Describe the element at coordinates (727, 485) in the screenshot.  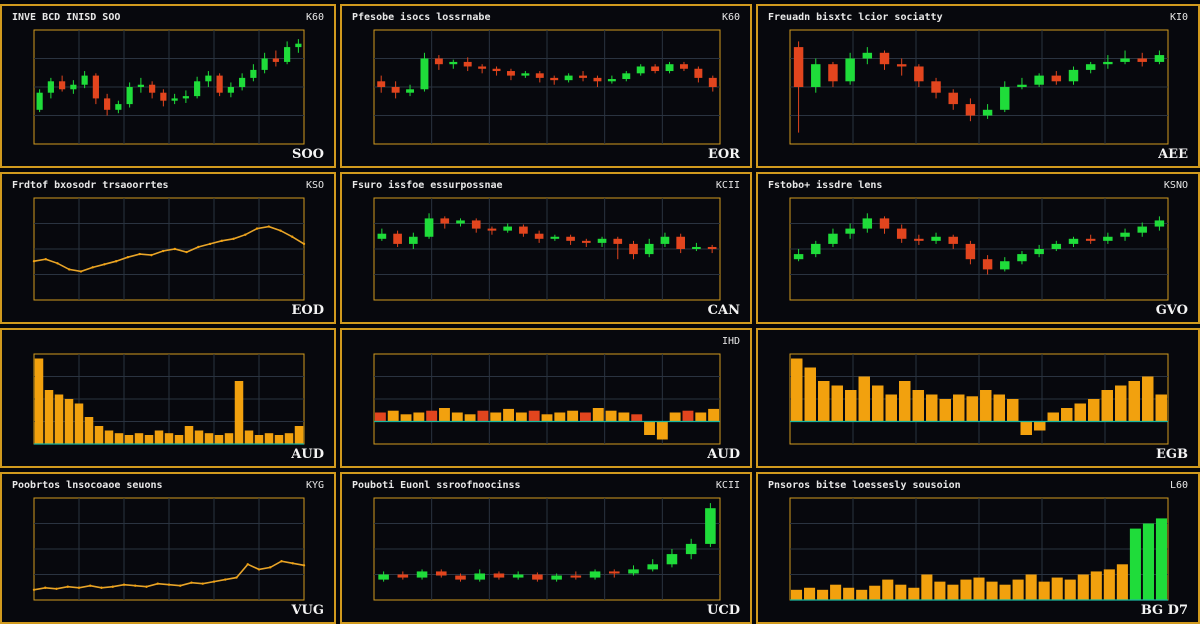
I see `chart-code: KCII` at that location.